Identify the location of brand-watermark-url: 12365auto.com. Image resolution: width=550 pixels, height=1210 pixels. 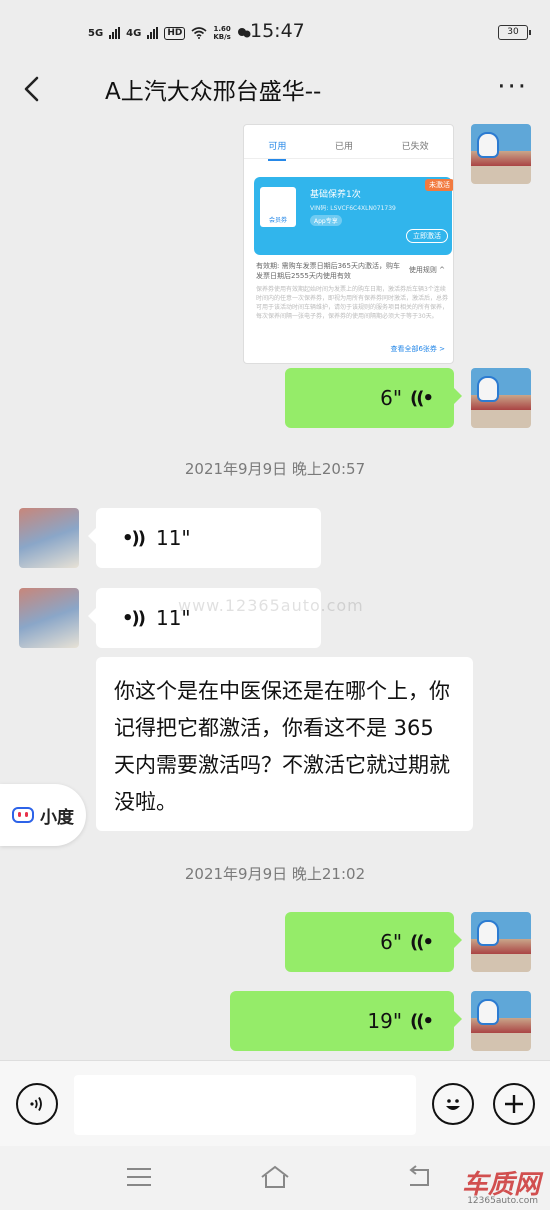
(502, 1201).